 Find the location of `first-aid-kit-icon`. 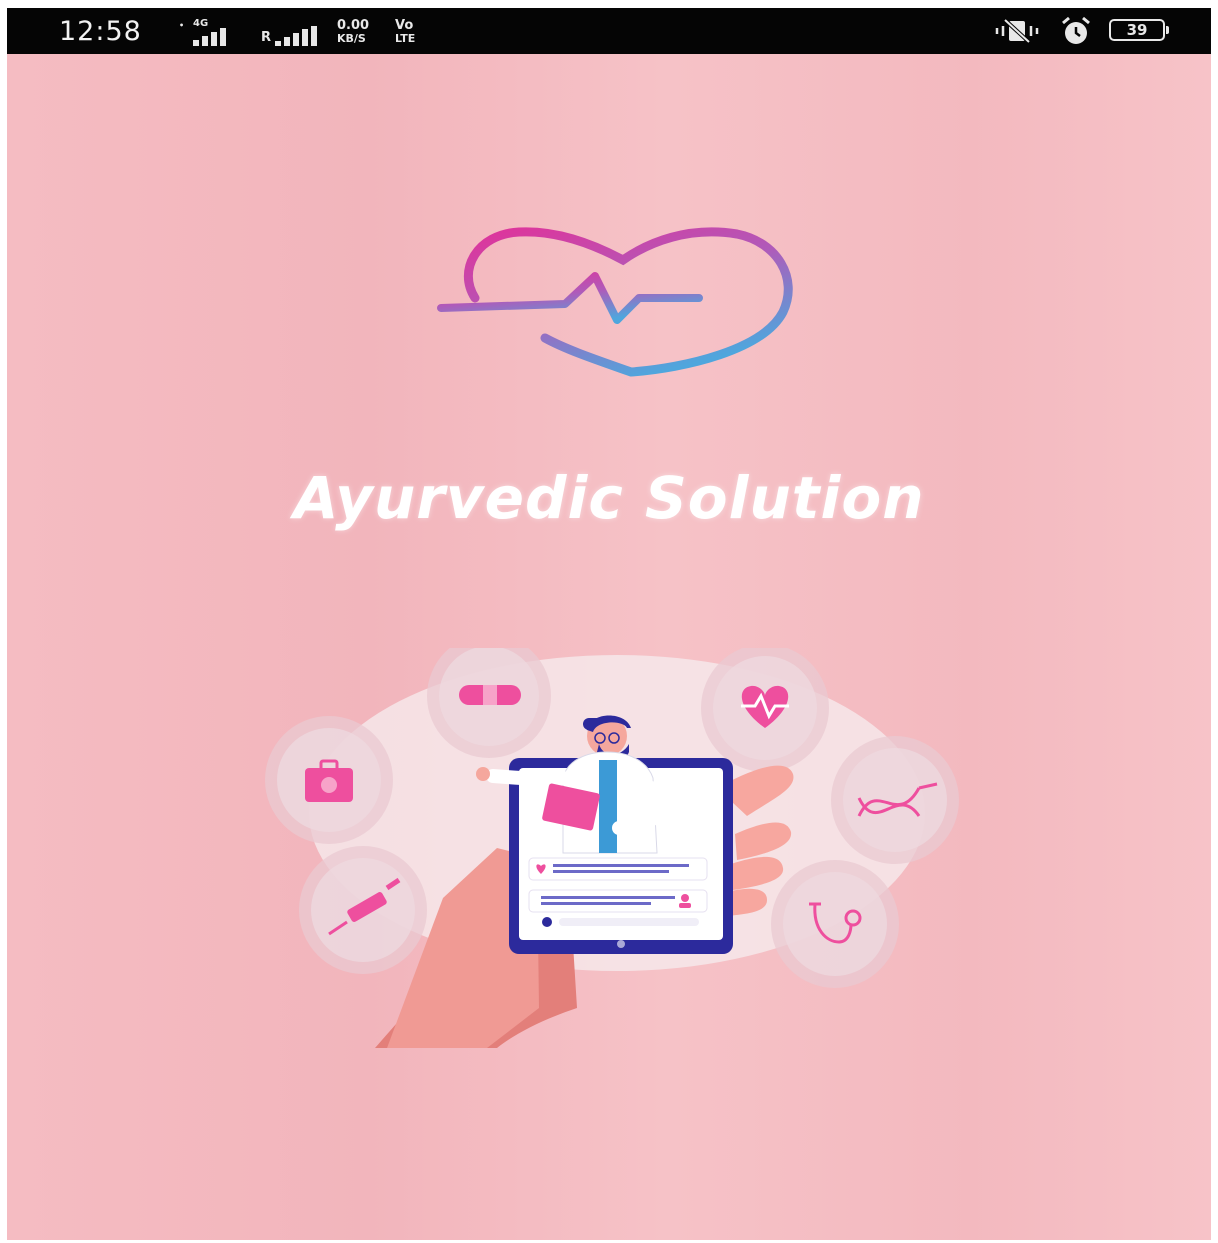

first-aid-kit-icon is located at coordinates (329, 780).